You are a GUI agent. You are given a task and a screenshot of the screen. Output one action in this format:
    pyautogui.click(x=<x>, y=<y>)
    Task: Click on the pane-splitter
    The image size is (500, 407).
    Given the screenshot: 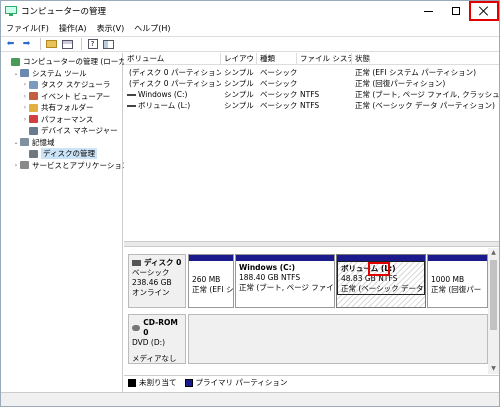 What is the action you would take?
    pyautogui.click(x=311, y=244)
    